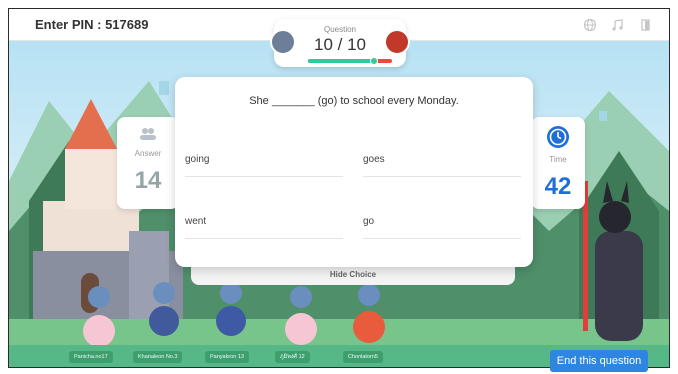 Image resolution: width=678 pixels, height=374 pixels. I want to click on time-card: Time 42, so click(558, 163).